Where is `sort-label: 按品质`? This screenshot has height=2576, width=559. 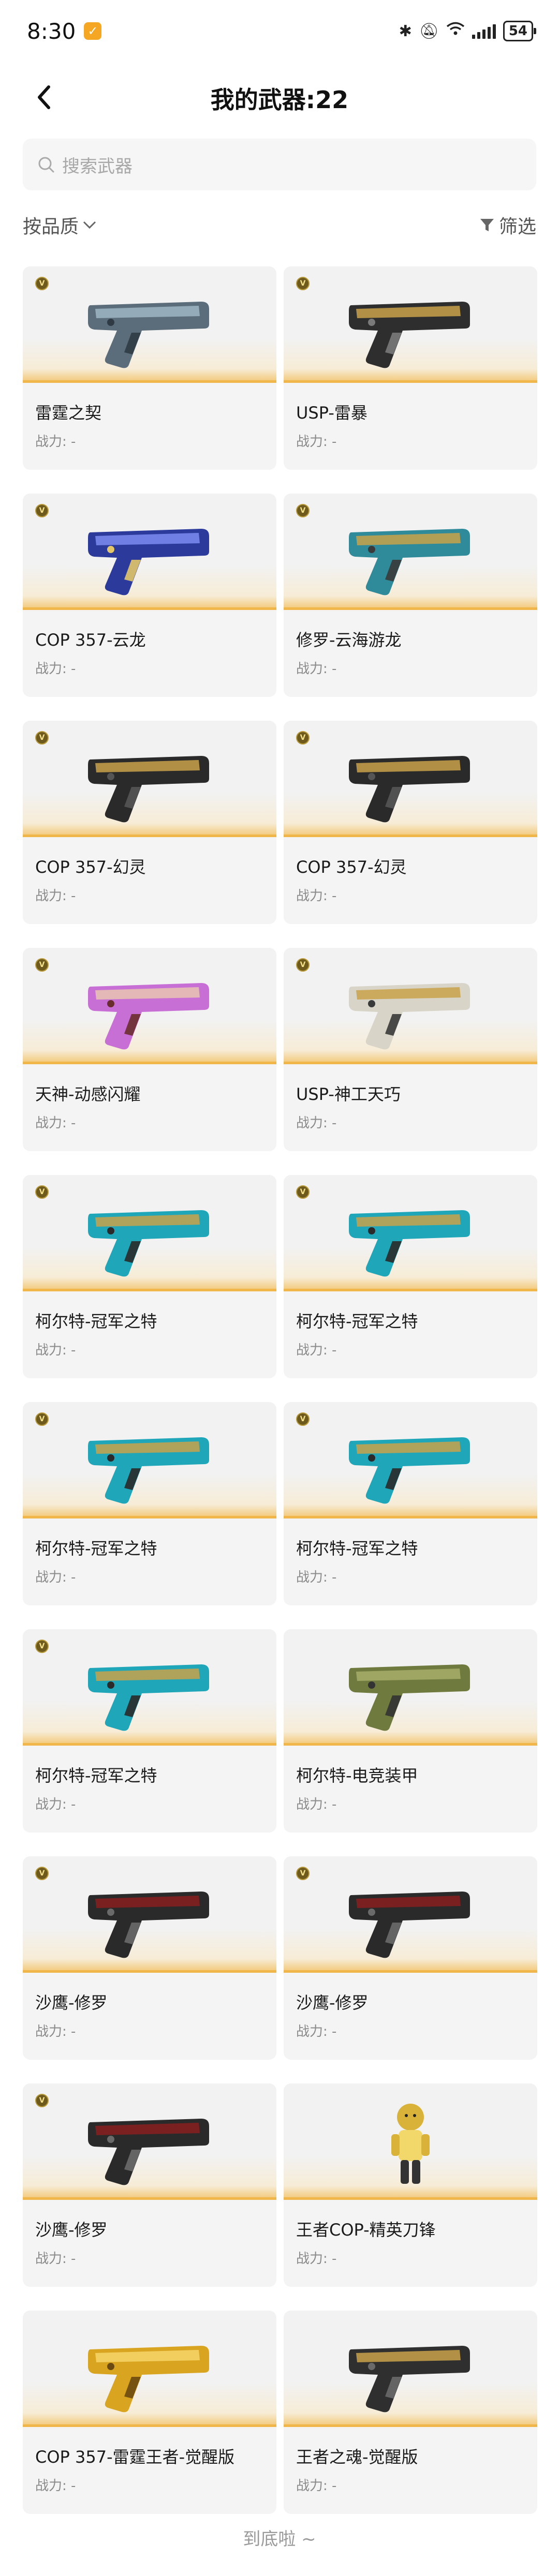 sort-label: 按品质 is located at coordinates (51, 226).